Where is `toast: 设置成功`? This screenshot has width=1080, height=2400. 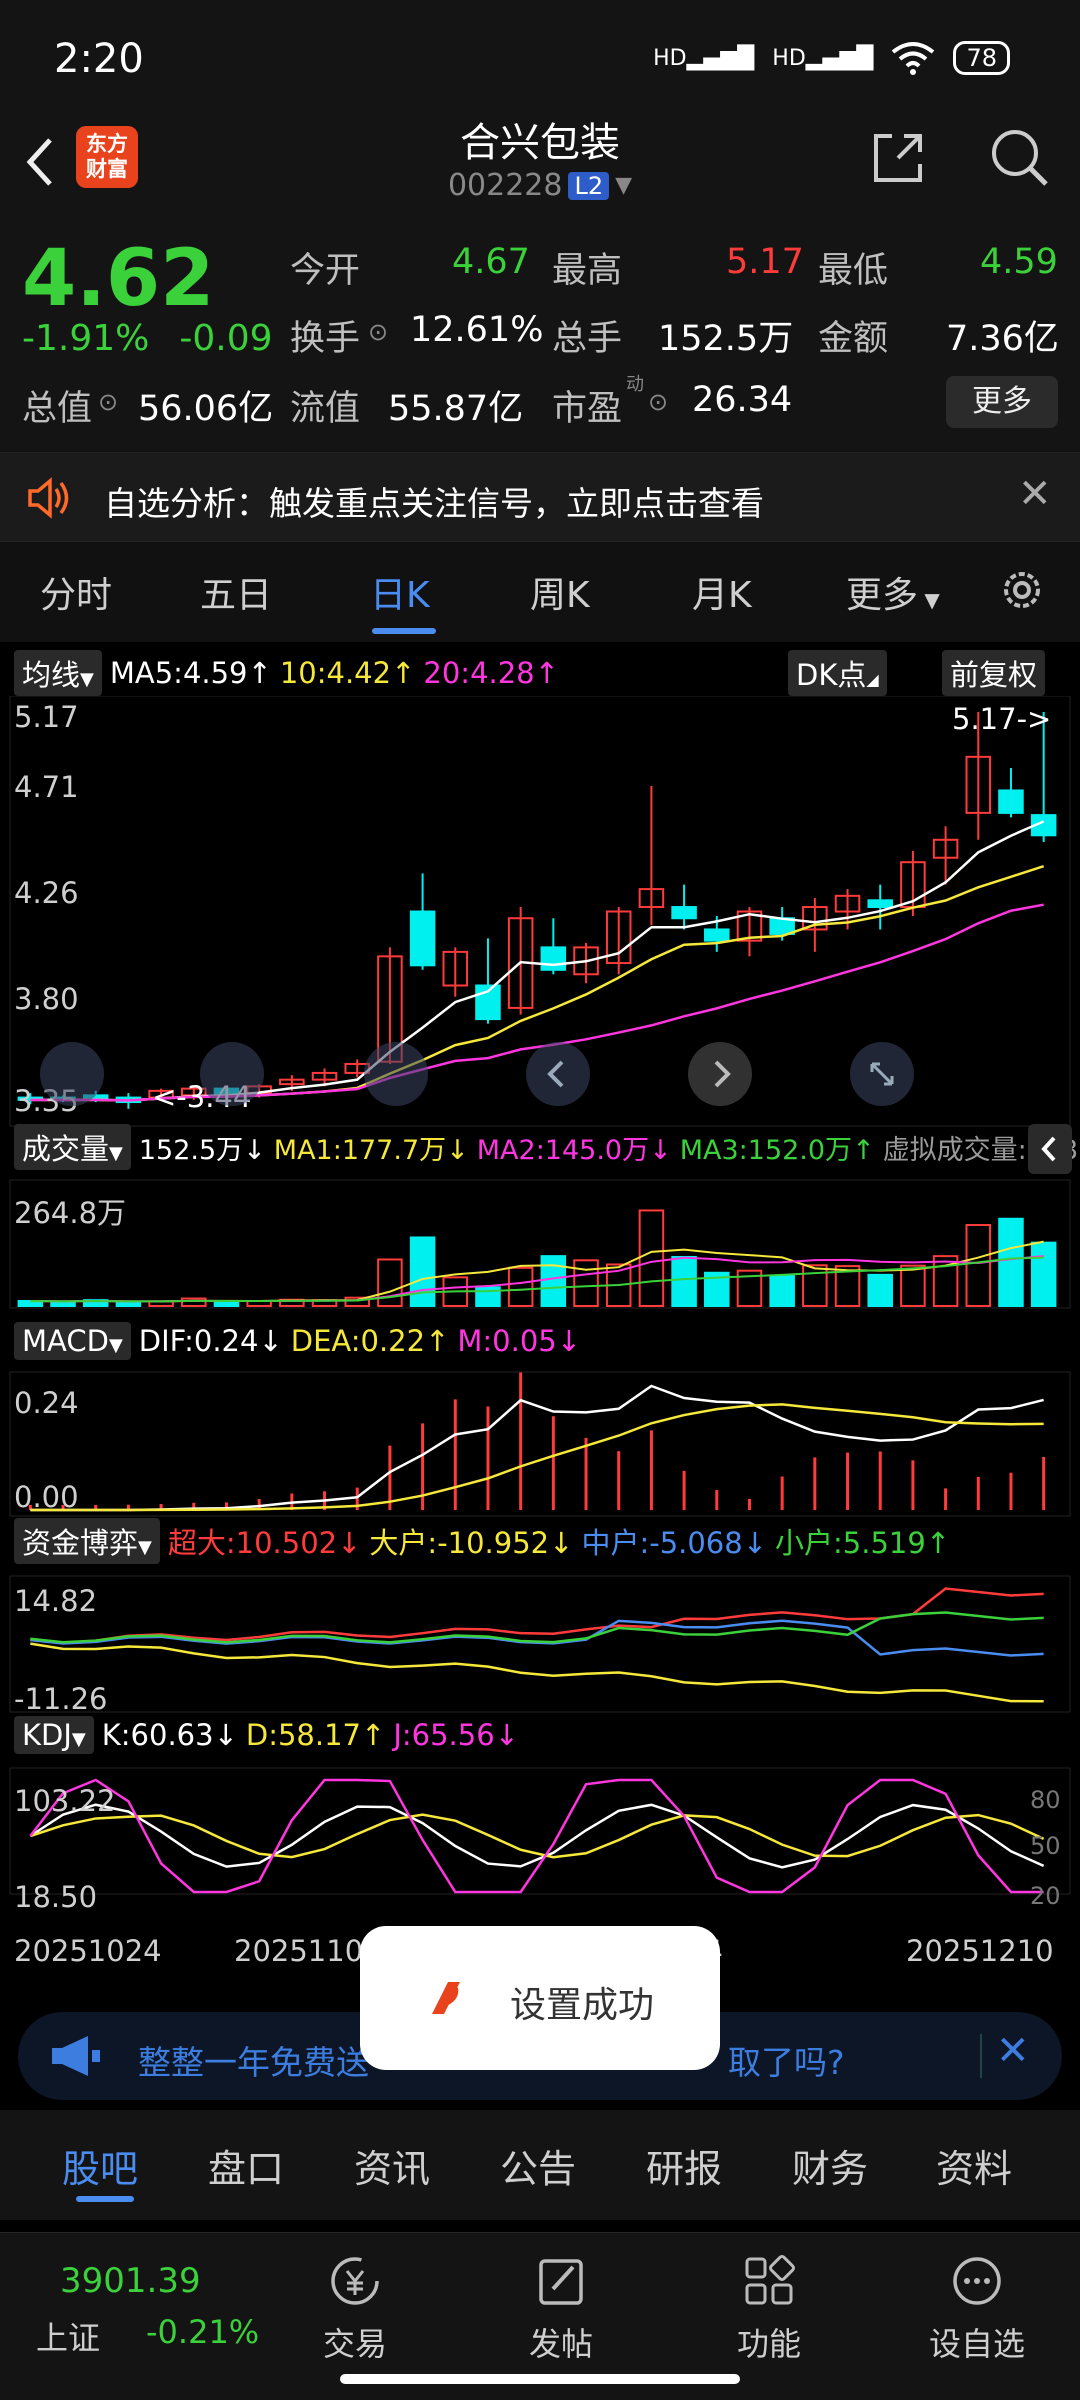
toast: 设置成功 is located at coordinates (540, 1998).